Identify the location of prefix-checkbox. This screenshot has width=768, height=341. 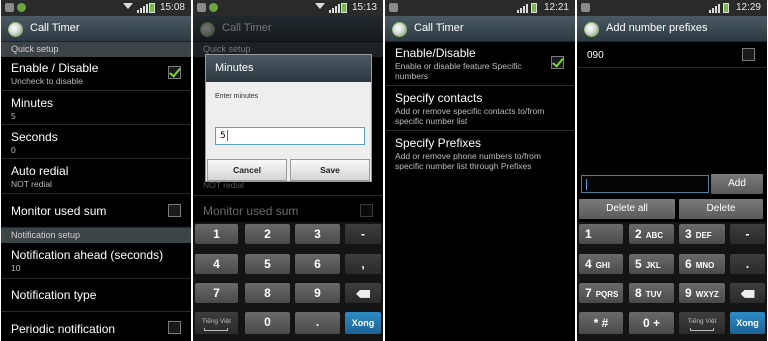
(748, 54).